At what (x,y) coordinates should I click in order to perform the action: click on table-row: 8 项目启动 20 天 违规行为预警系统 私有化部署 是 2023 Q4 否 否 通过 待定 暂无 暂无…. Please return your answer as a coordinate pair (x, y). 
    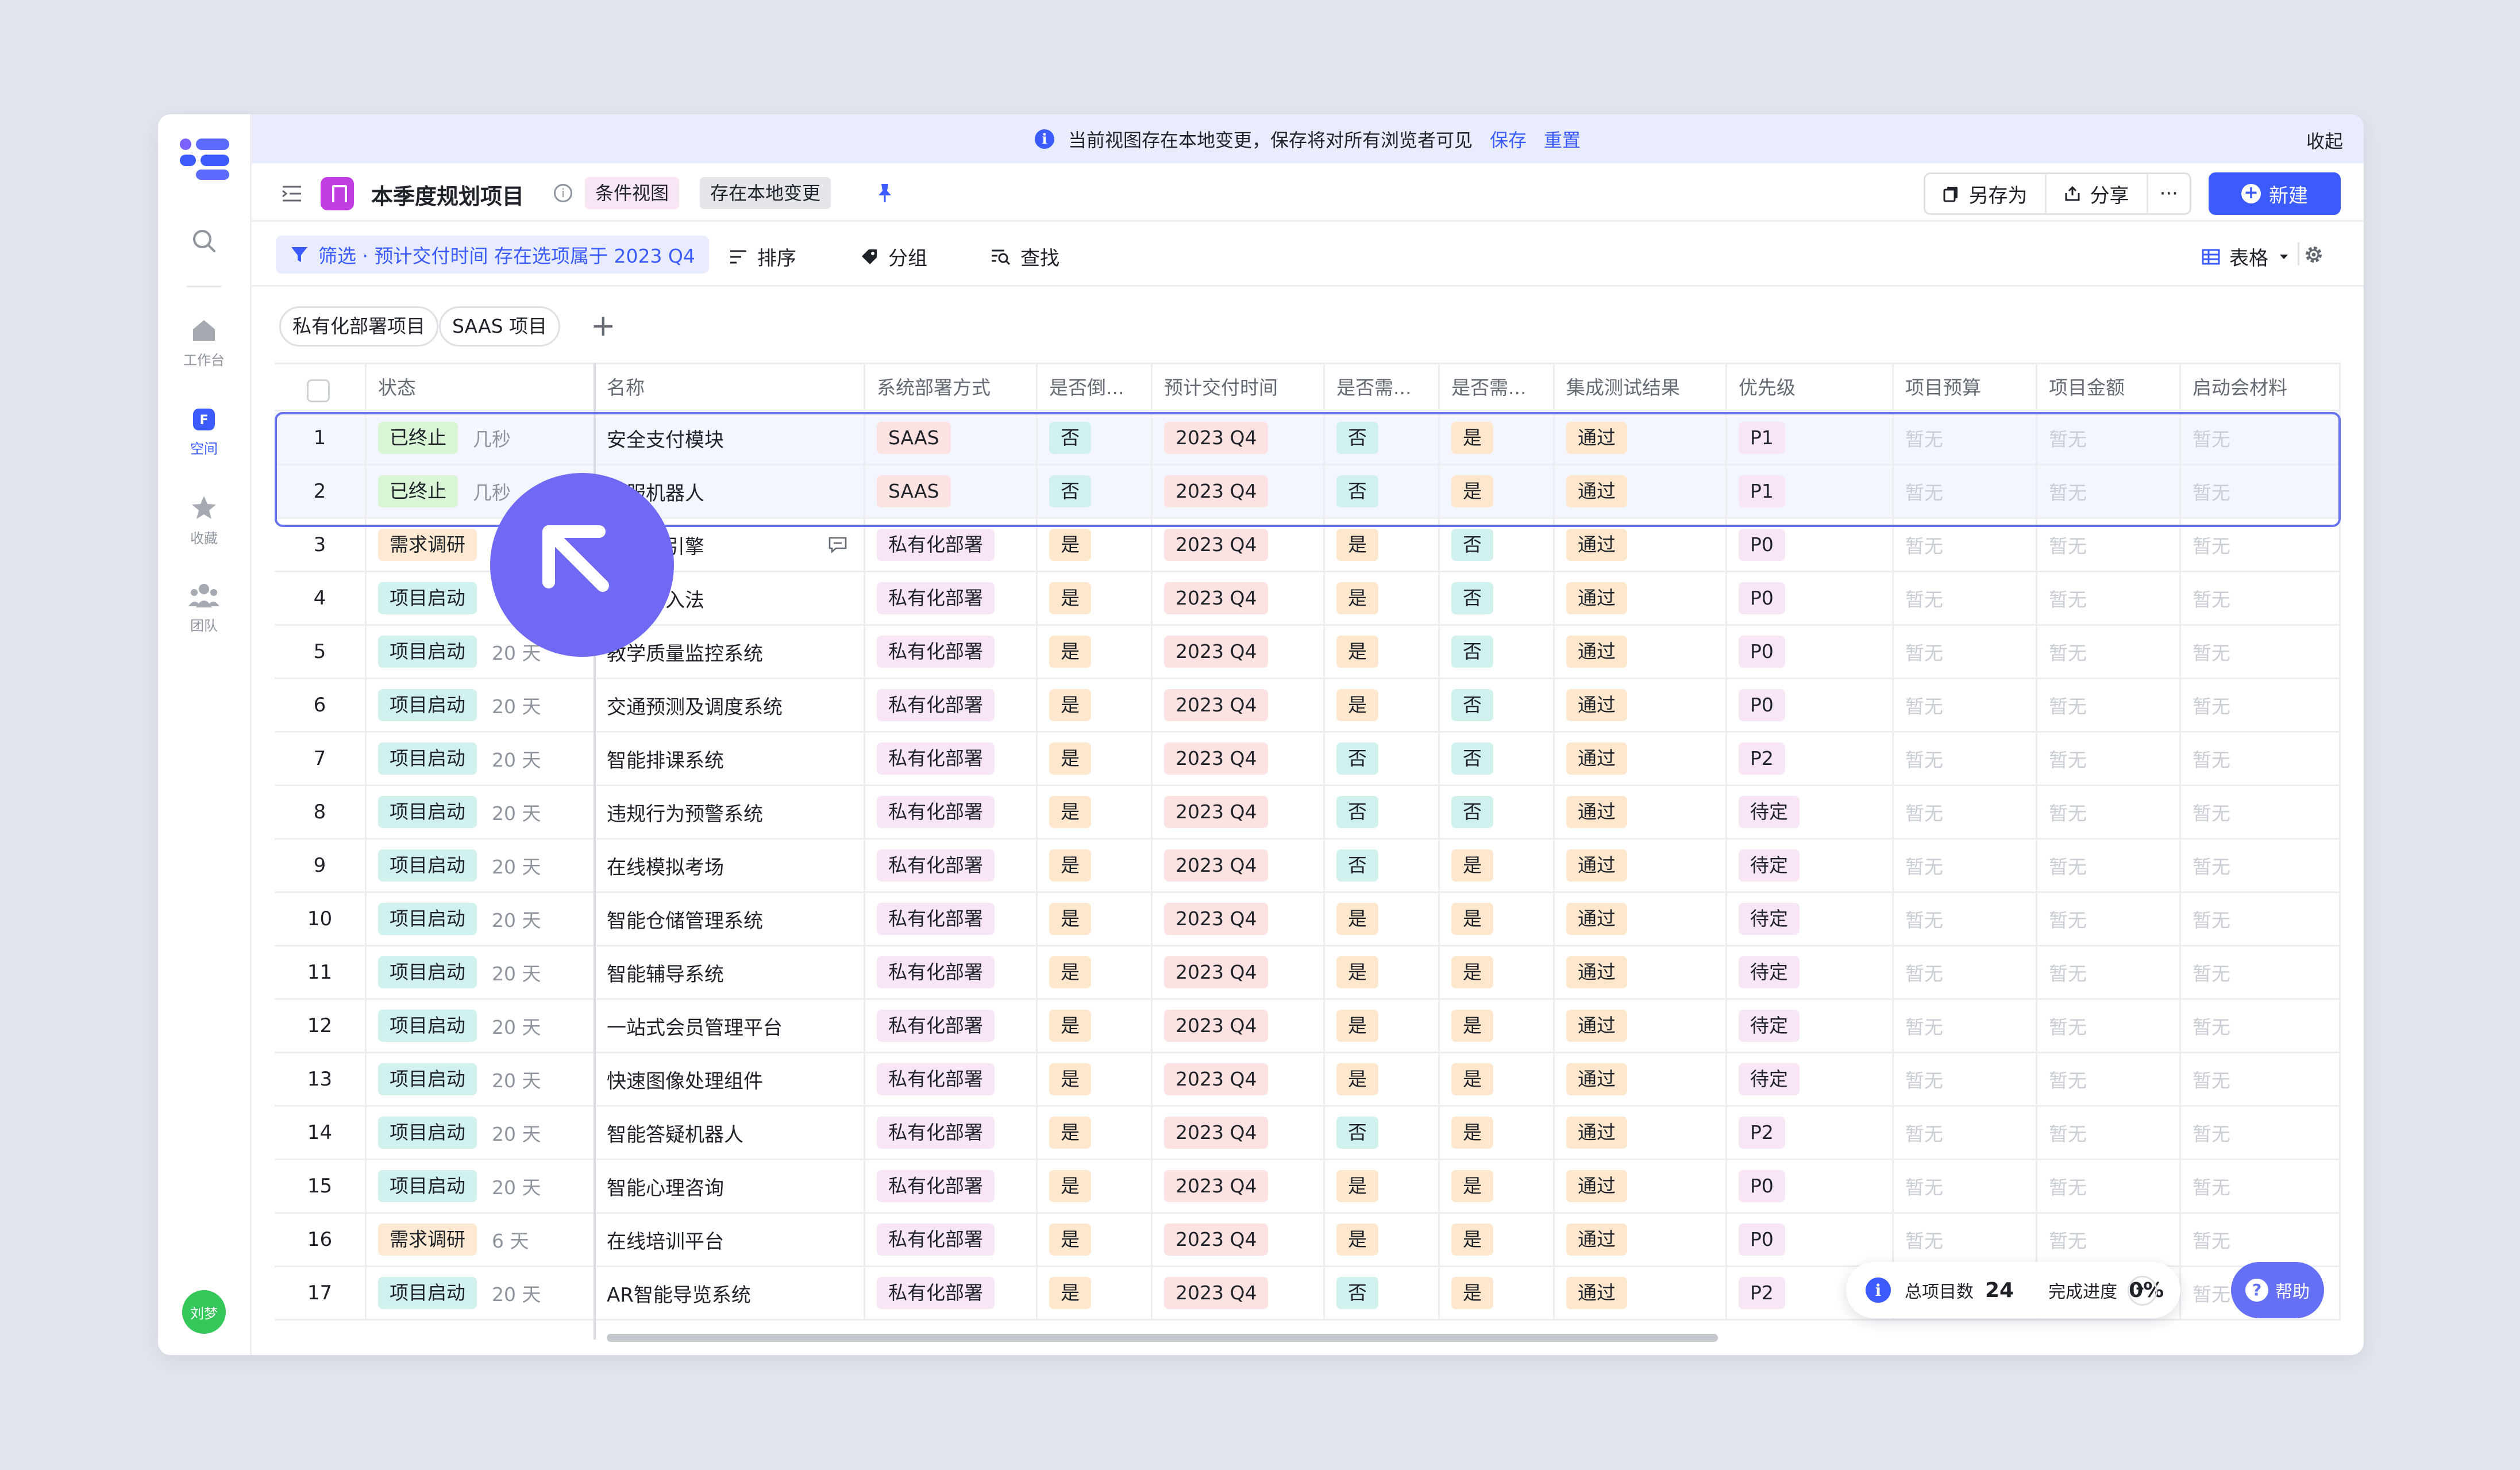
    Looking at the image, I should click on (1308, 813).